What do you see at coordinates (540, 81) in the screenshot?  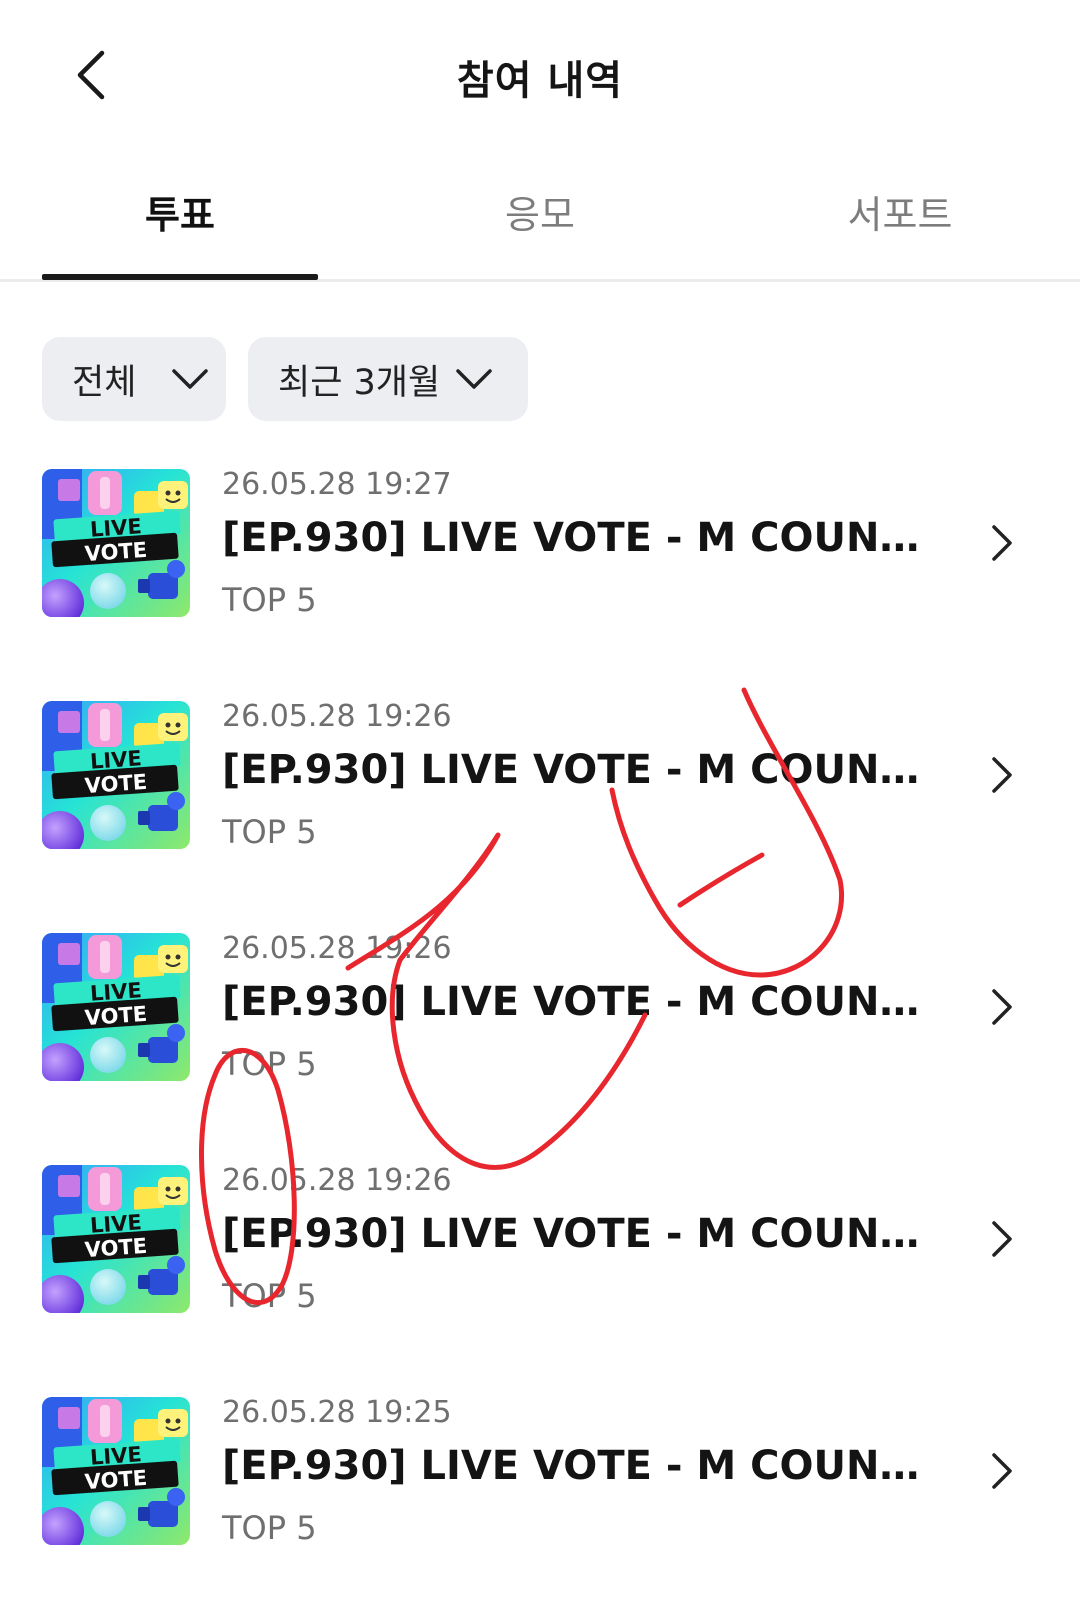 I see `page-title: 참여 내역` at bounding box center [540, 81].